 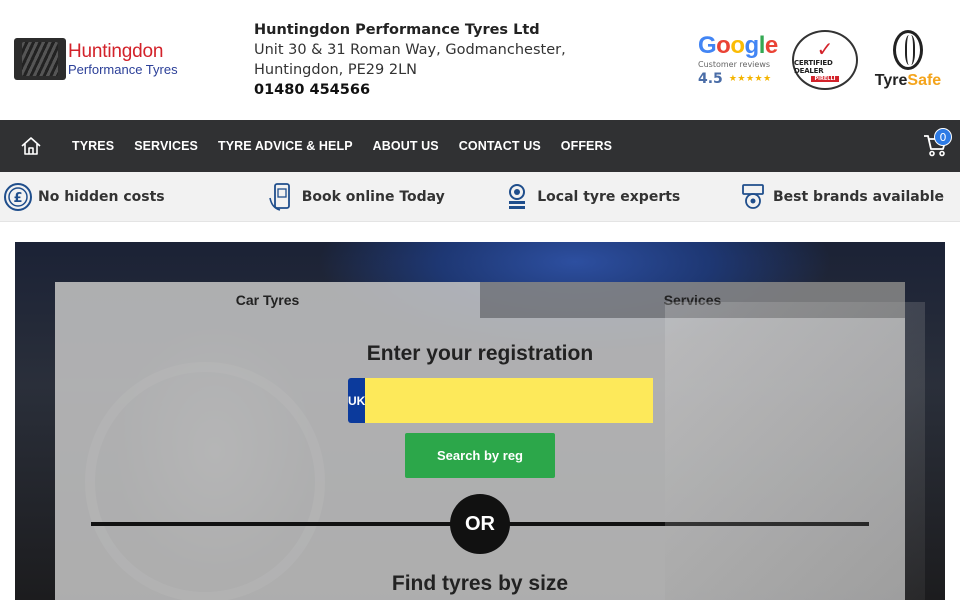 I want to click on tyre-brands-icon, so click(x=753, y=197).